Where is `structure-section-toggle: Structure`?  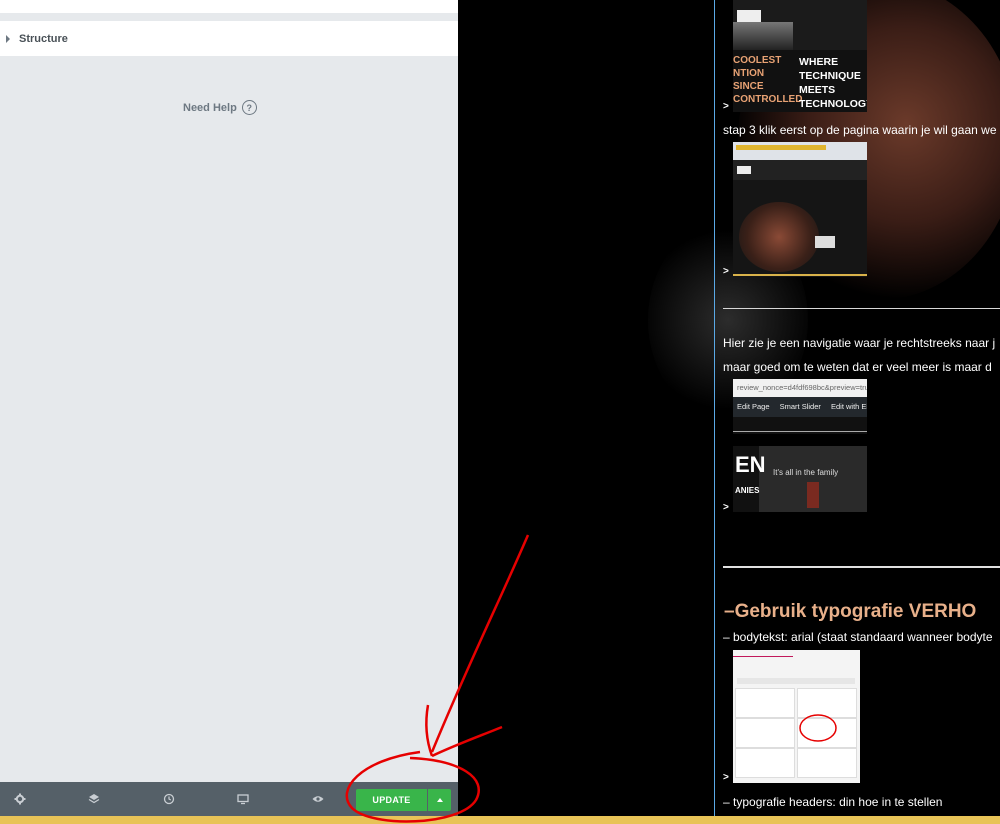
structure-section-toggle: Structure is located at coordinates (229, 38).